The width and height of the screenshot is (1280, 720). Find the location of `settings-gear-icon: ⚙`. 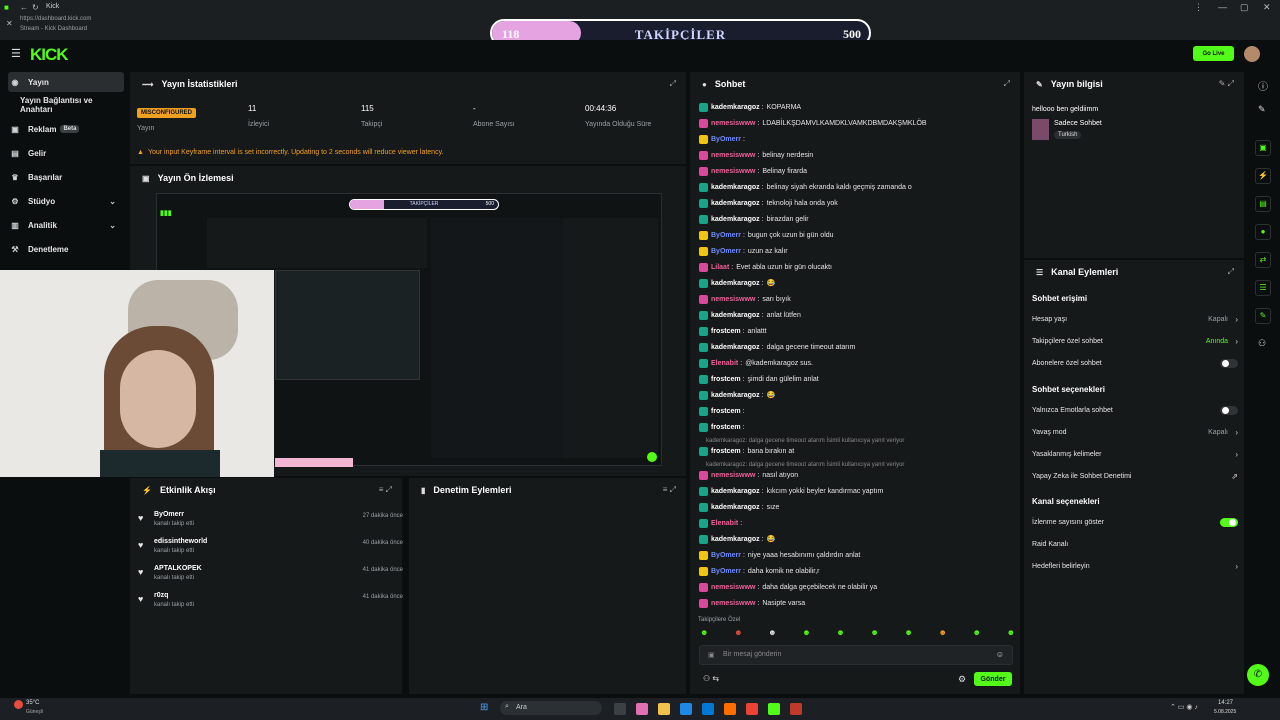

settings-gear-icon: ⚙ is located at coordinates (962, 679).